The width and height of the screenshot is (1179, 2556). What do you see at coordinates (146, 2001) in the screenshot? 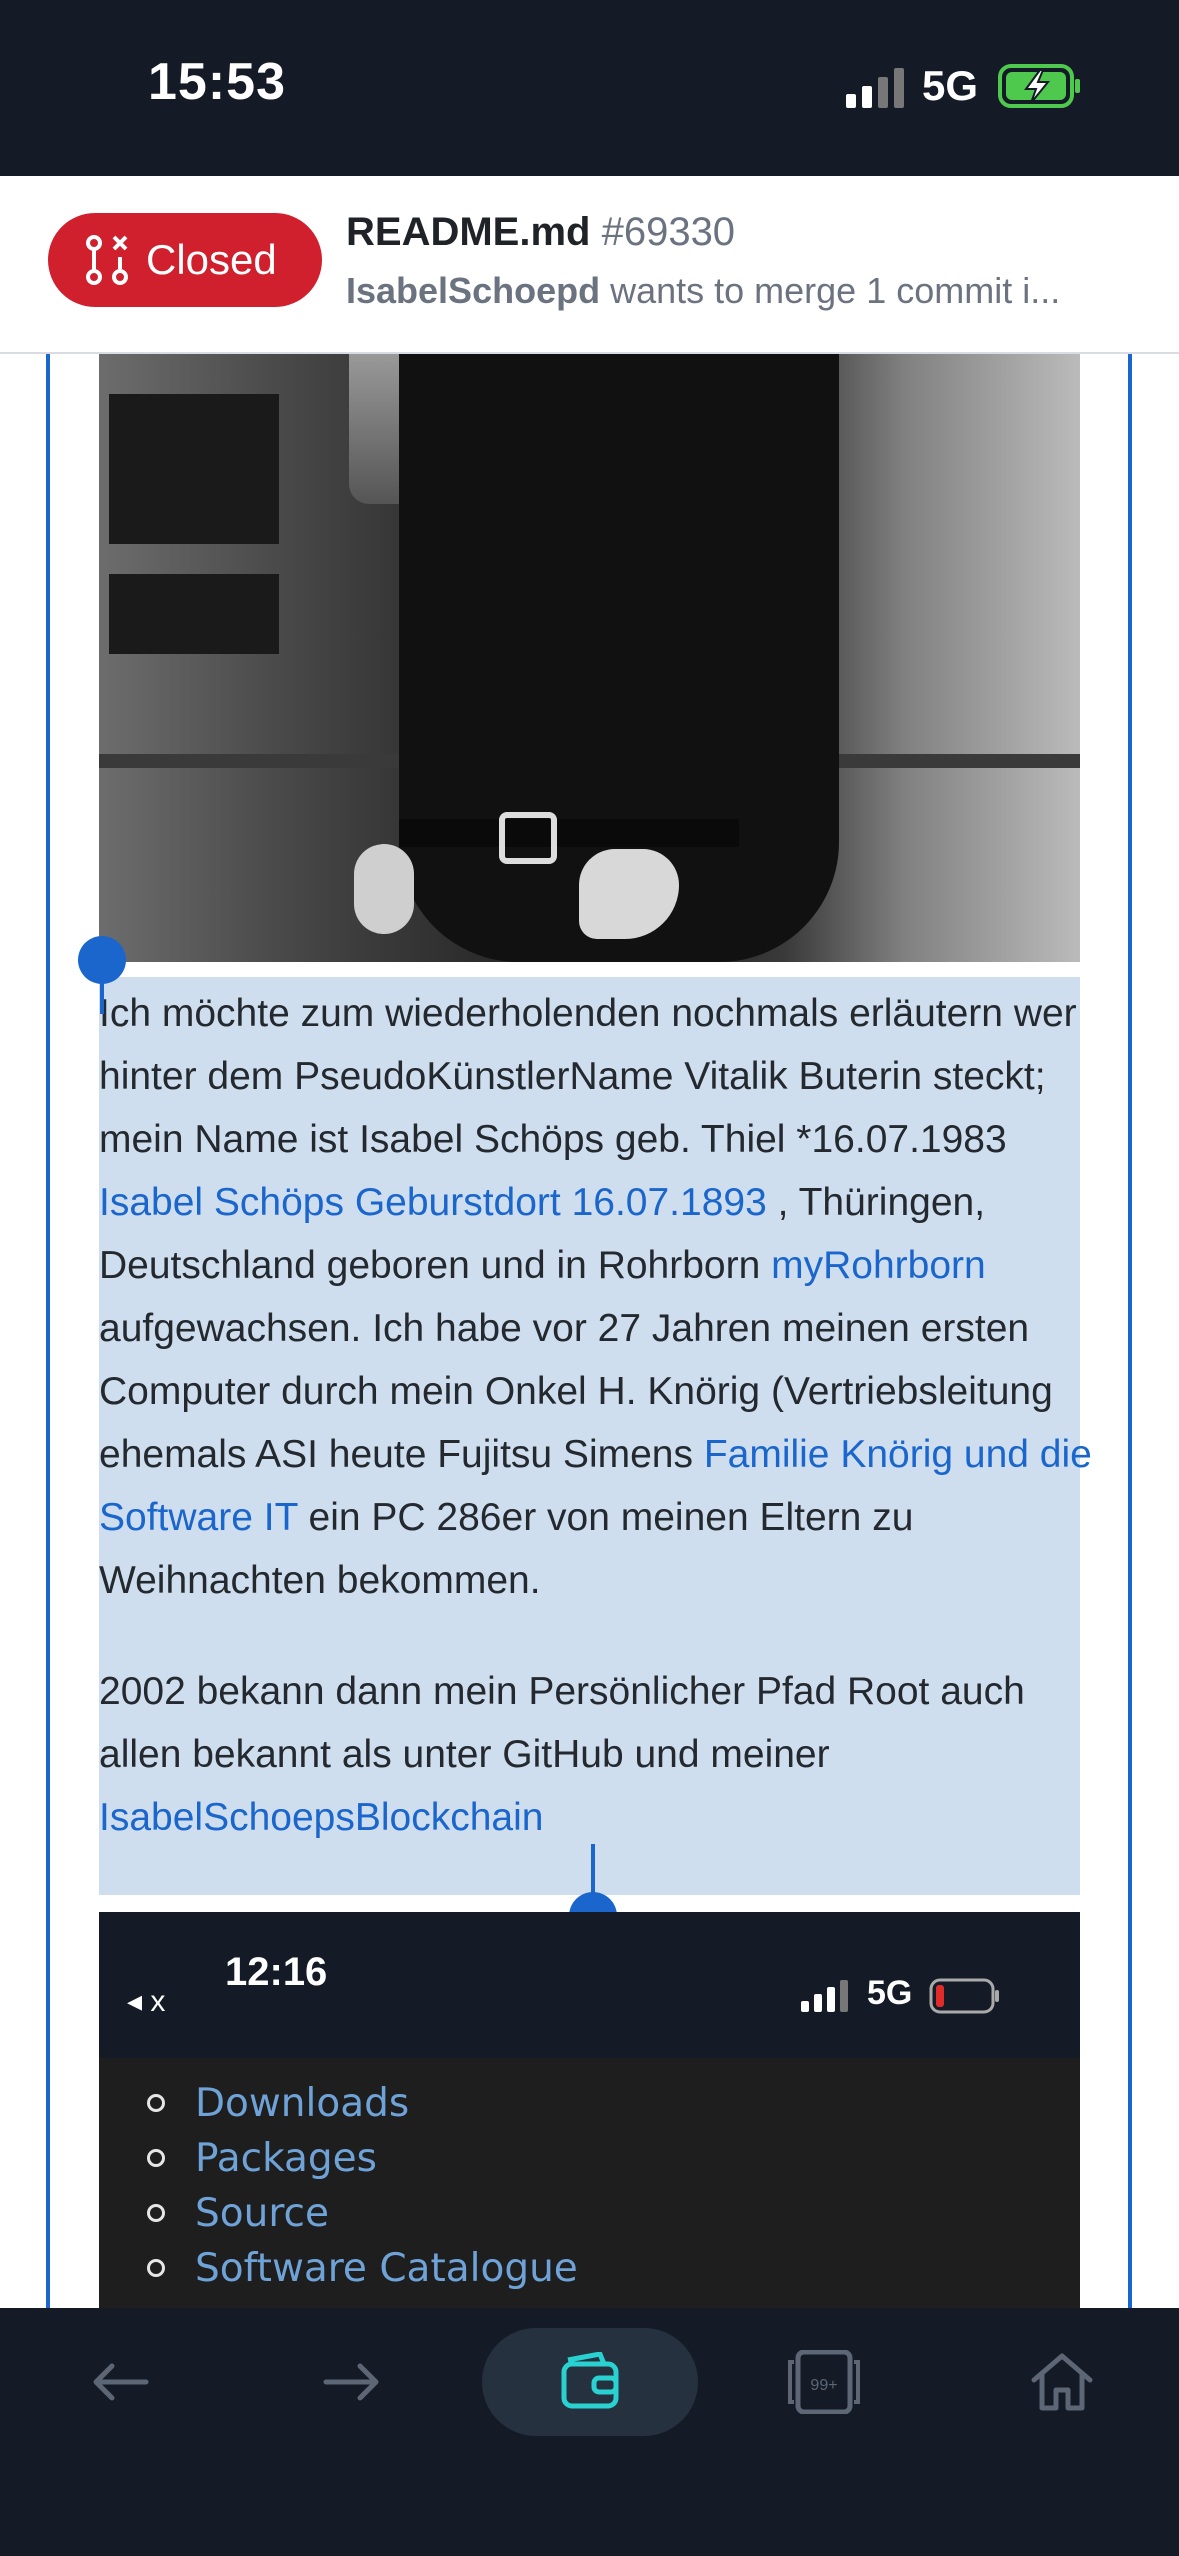
I see `embedded-back-label: ◂ x` at bounding box center [146, 2001].